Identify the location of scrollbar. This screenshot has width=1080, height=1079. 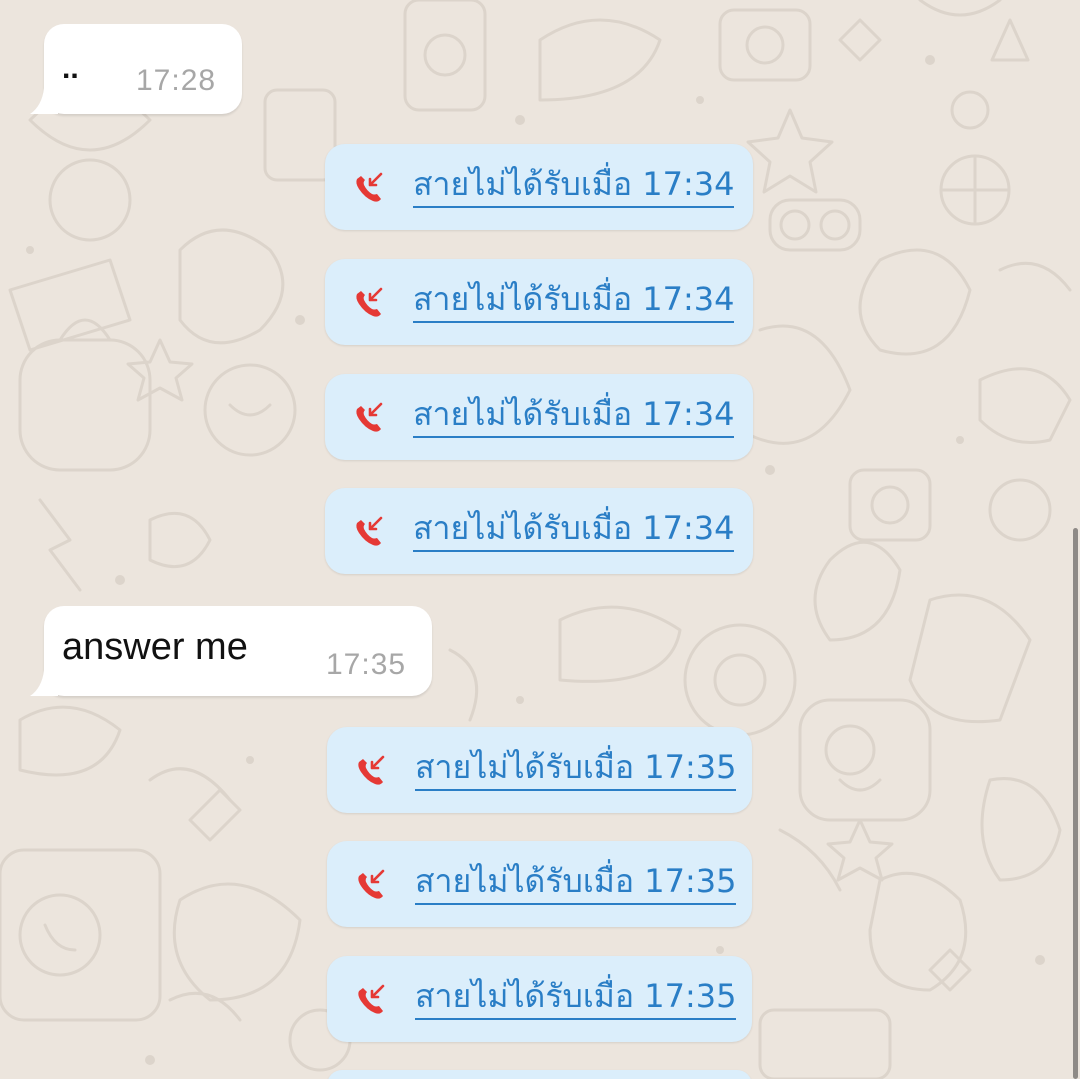
(1075, 803).